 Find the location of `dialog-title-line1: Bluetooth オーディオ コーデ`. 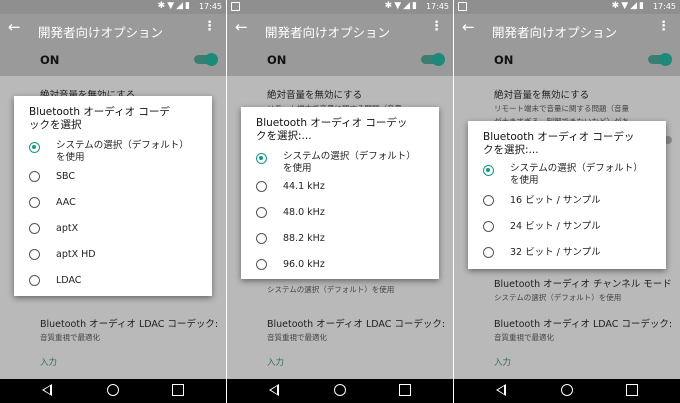

dialog-title-line1: Bluetooth オーディオ コーデ is located at coordinates (99, 112).